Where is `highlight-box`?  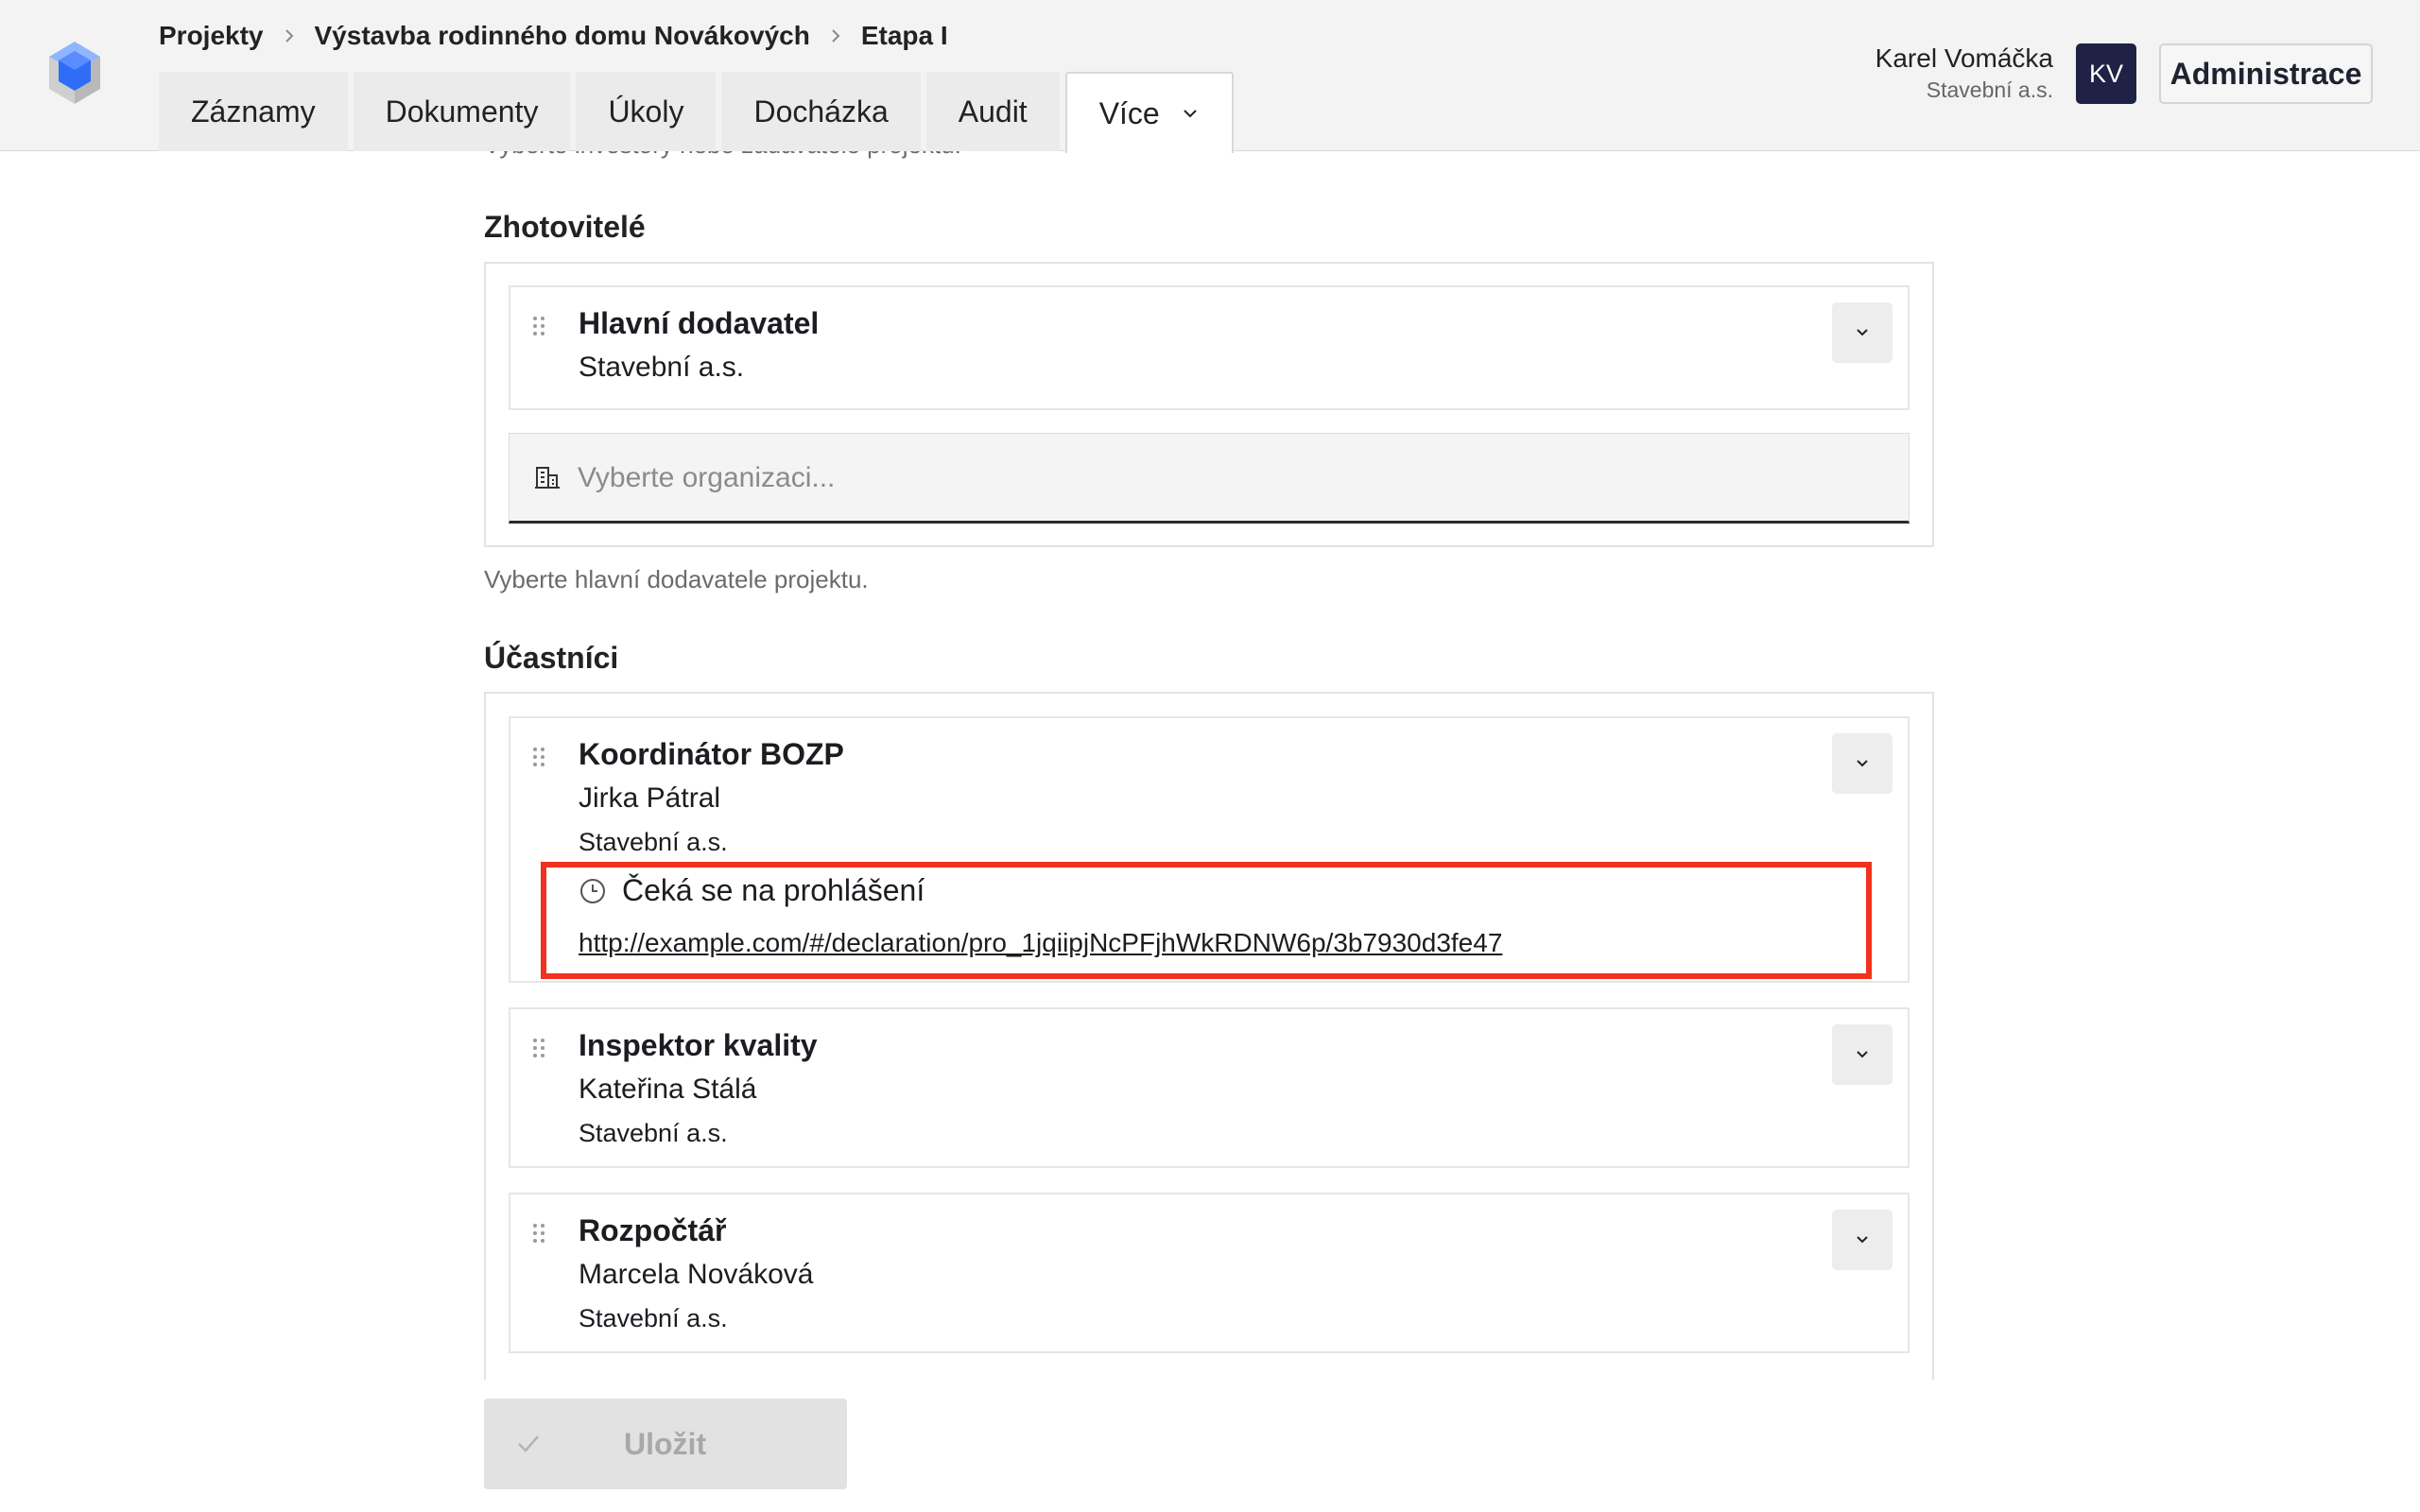
highlight-box is located at coordinates (1206, 920).